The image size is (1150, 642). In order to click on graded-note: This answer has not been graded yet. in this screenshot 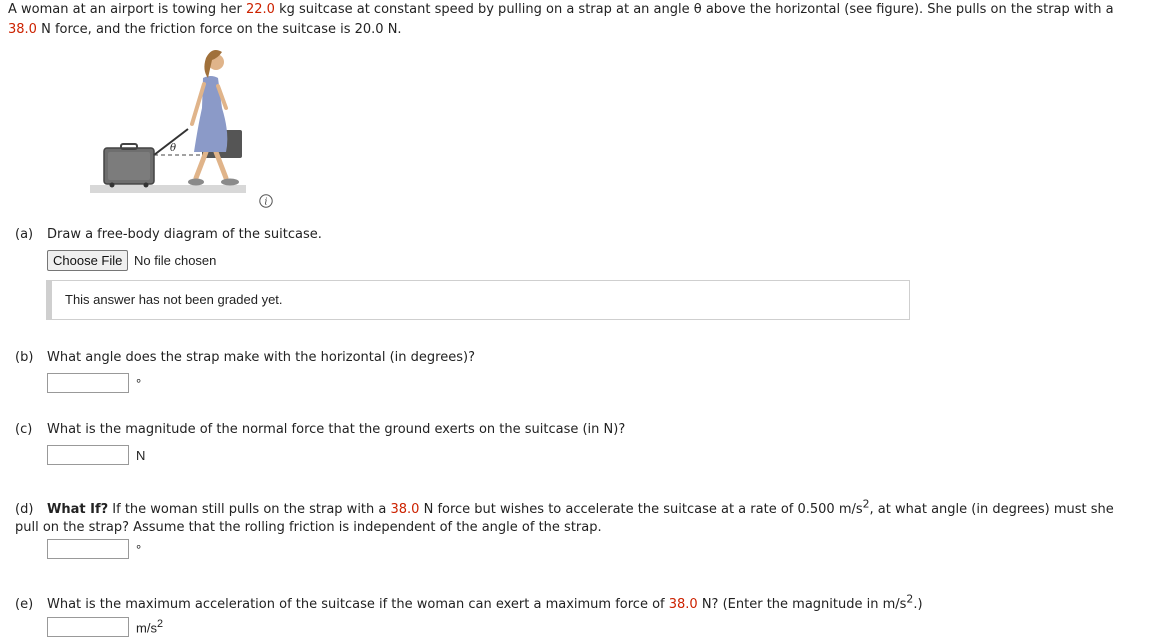, I will do `click(478, 300)`.